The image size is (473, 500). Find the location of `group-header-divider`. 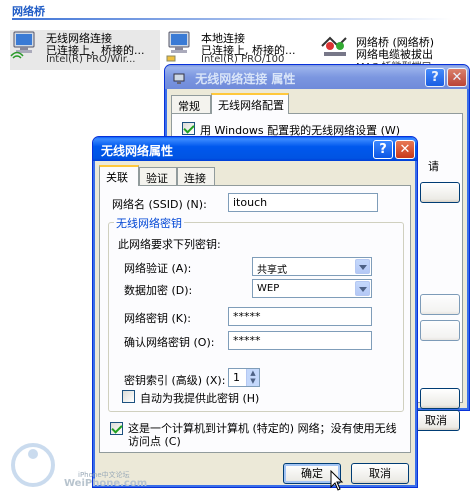

group-header-divider is located at coordinates (232, 19).